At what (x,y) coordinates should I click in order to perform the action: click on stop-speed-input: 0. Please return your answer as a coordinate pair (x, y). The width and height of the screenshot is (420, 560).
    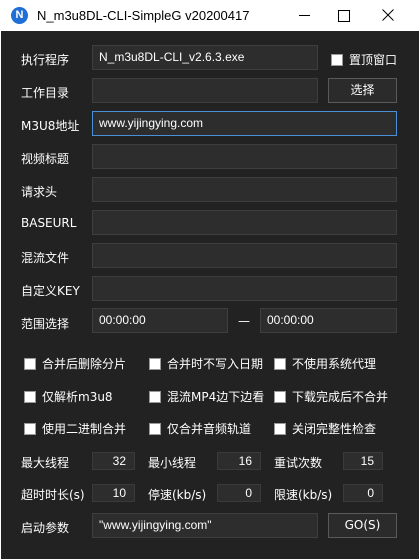
    Looking at the image, I should click on (239, 493).